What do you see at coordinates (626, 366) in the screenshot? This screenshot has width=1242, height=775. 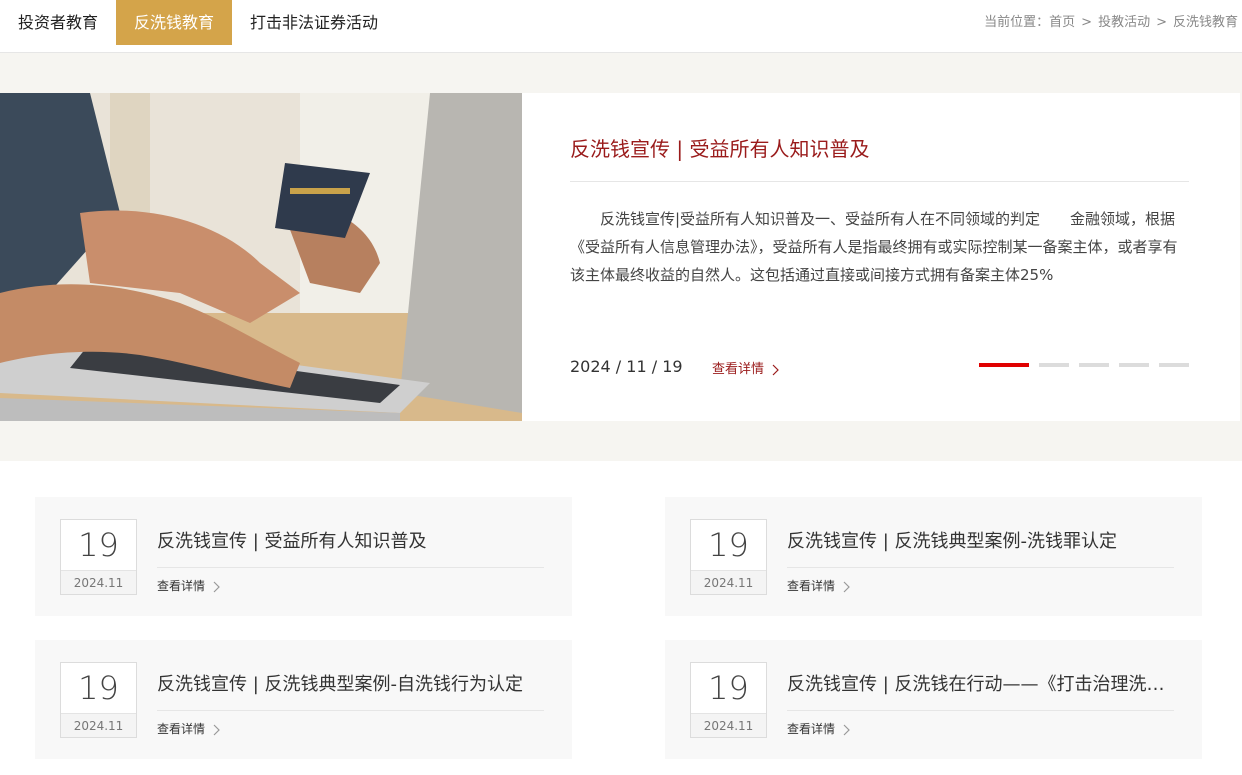 I see `banner-date: 2024 / 11 / 19` at bounding box center [626, 366].